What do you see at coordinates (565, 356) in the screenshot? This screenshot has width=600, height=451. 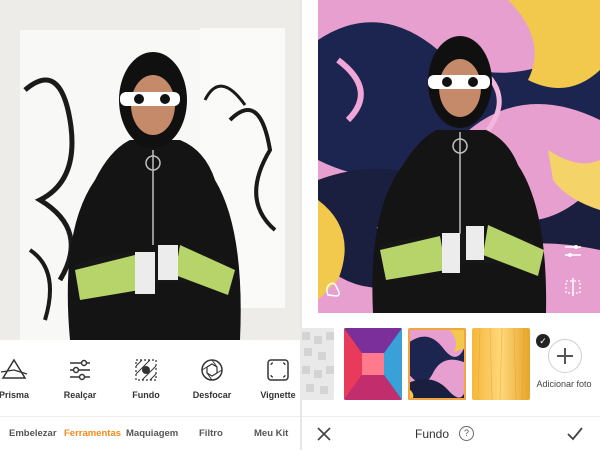 I see `plus-icon` at bounding box center [565, 356].